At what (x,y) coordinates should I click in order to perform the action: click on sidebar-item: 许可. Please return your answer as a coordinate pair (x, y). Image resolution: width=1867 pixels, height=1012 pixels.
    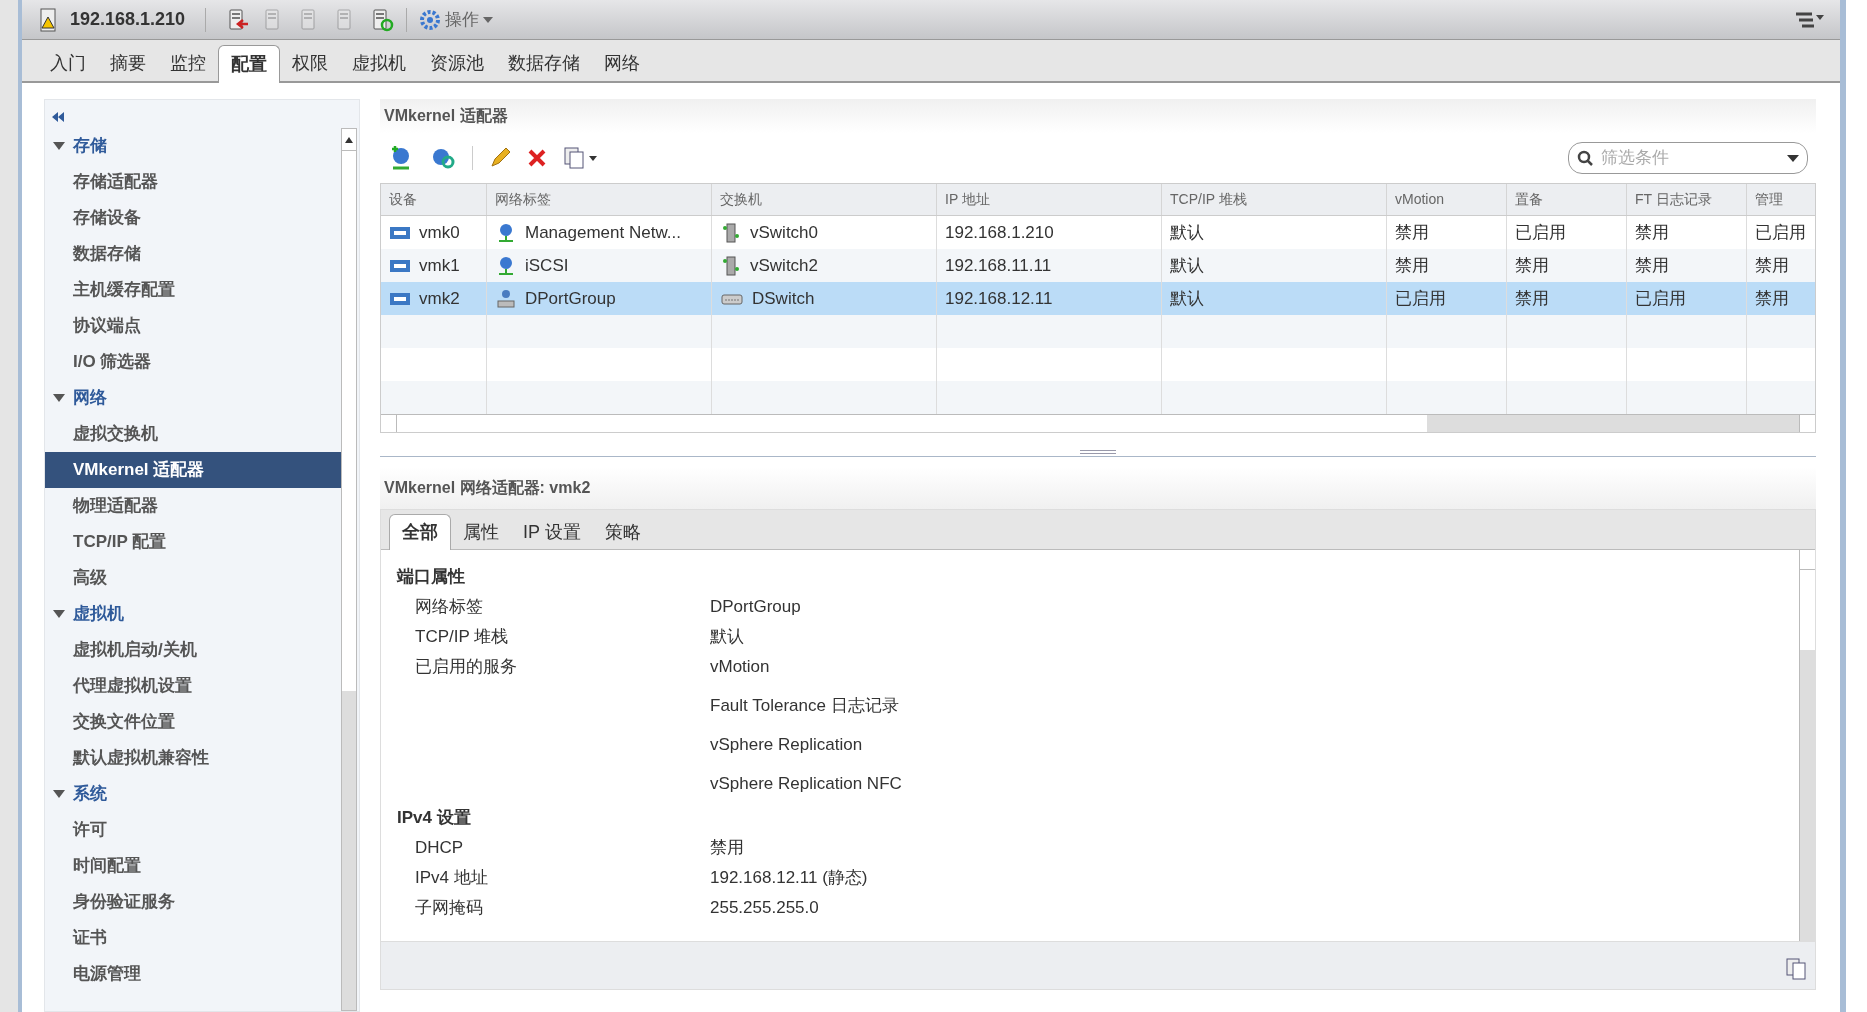
    Looking at the image, I should click on (193, 830).